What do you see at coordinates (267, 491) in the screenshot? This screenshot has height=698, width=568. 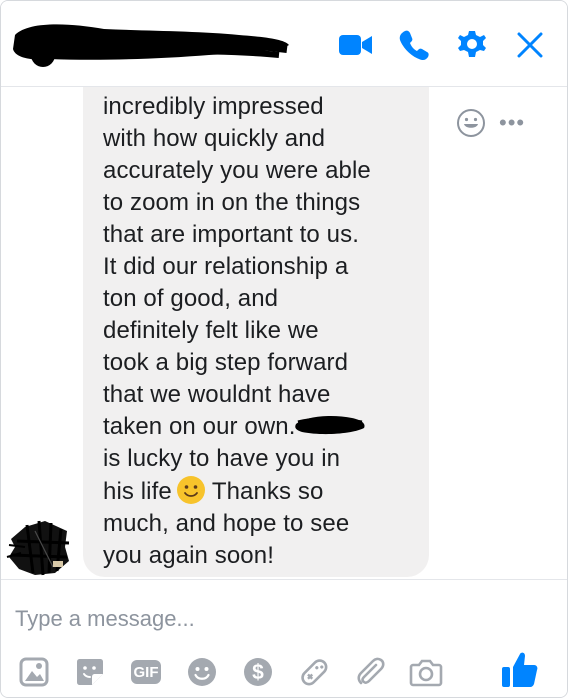 I see `message-line: Thanks so` at bounding box center [267, 491].